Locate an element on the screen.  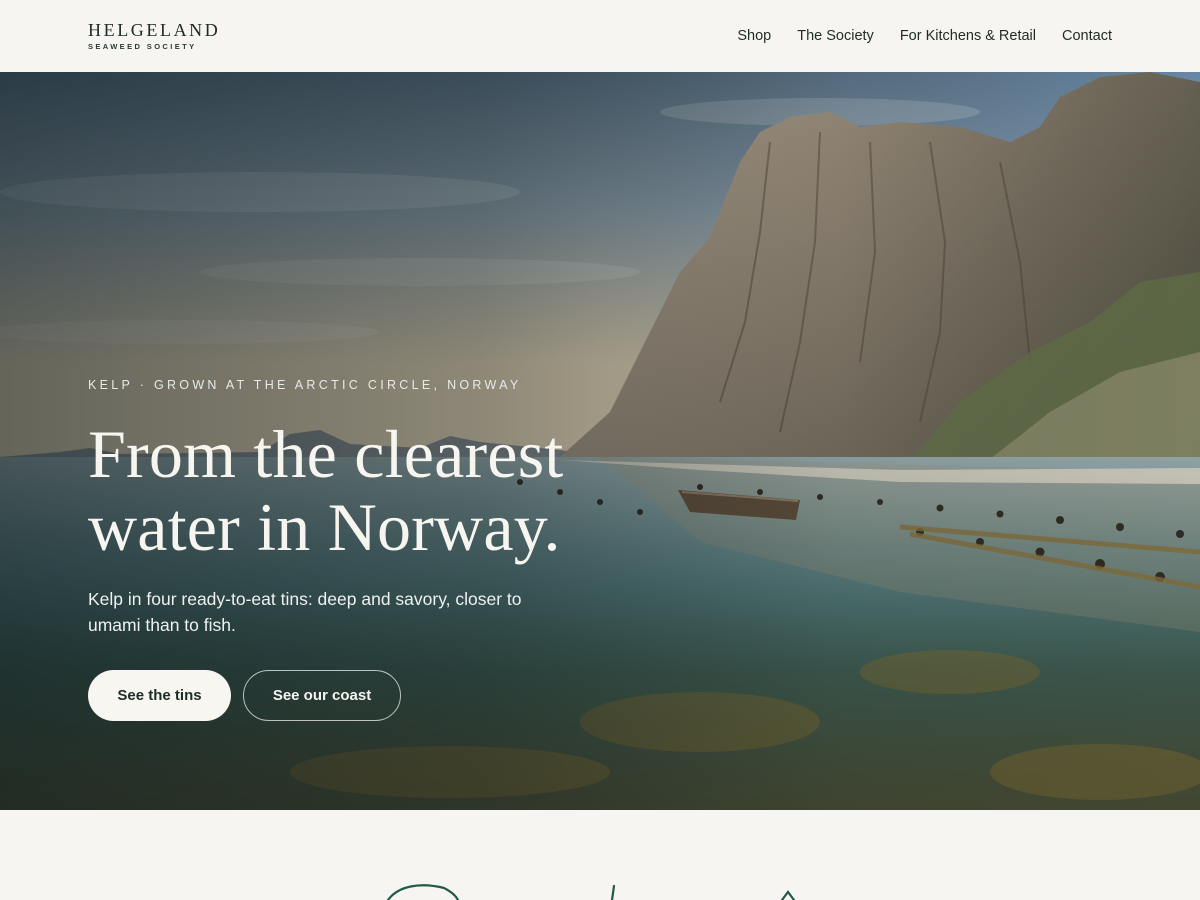
nav-kitchens-retail: For Kitchens & Retail is located at coordinates (968, 36).